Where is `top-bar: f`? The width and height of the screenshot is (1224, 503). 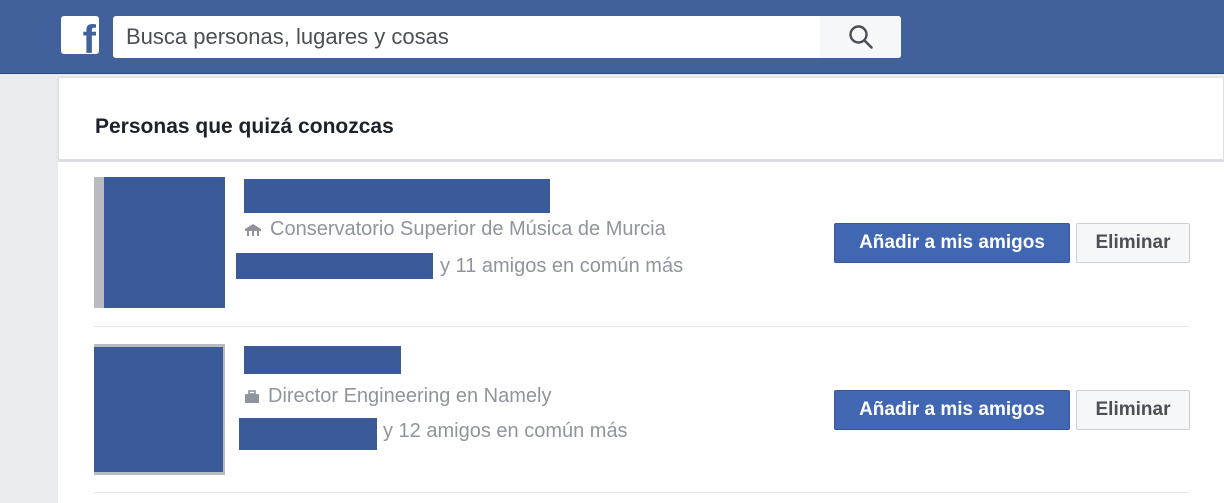
top-bar: f is located at coordinates (612, 37).